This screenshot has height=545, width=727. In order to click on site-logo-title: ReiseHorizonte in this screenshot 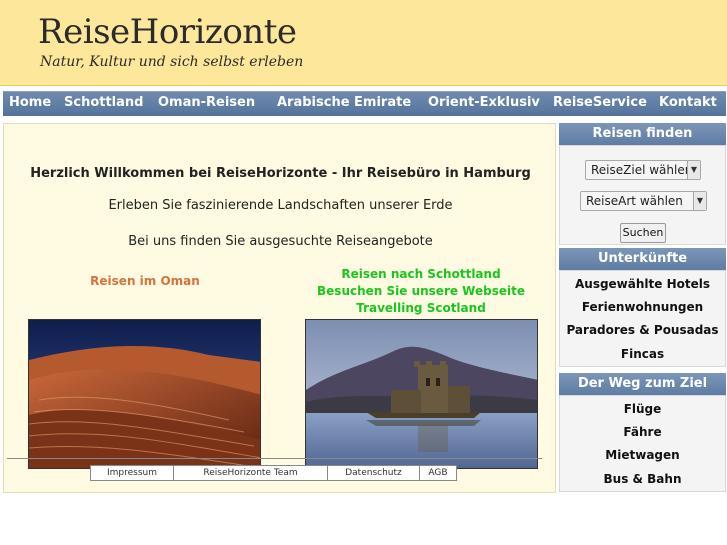, I will do `click(167, 32)`.